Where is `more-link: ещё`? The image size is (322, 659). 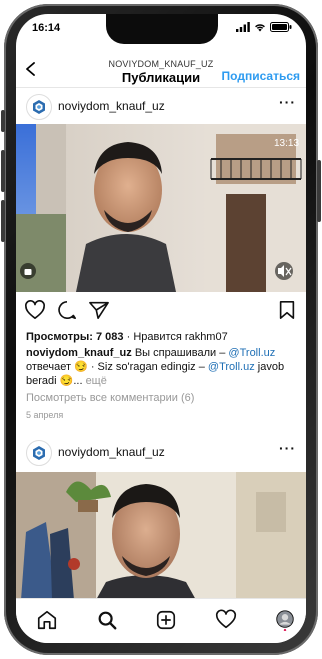 more-link: ещё is located at coordinates (96, 381).